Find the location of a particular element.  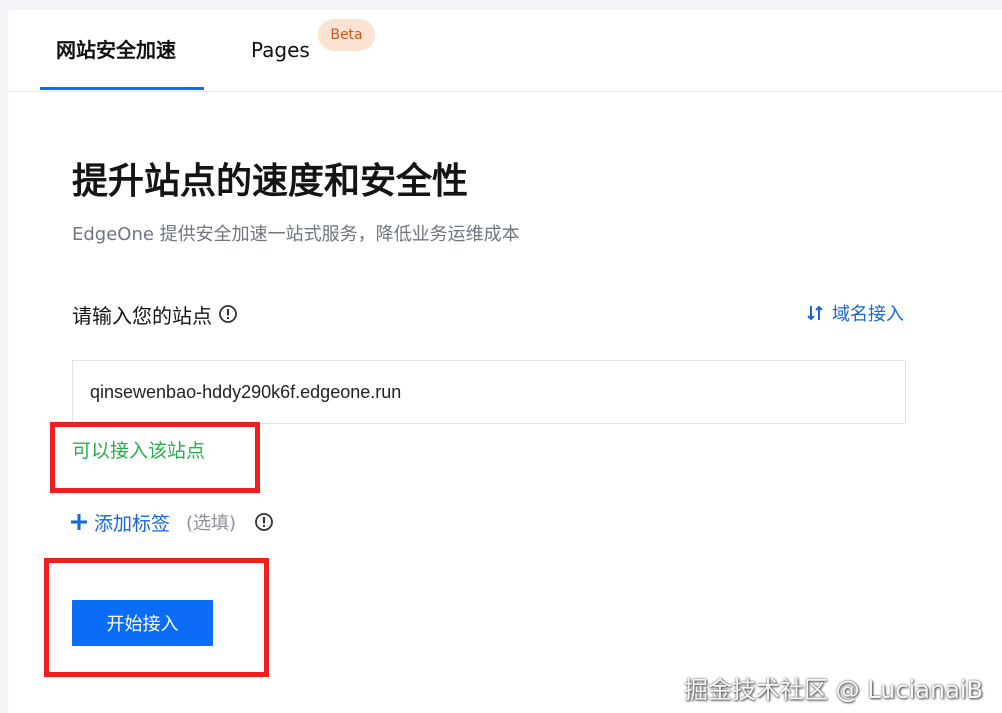

add-tag-button: 添加标签 is located at coordinates (120, 522).